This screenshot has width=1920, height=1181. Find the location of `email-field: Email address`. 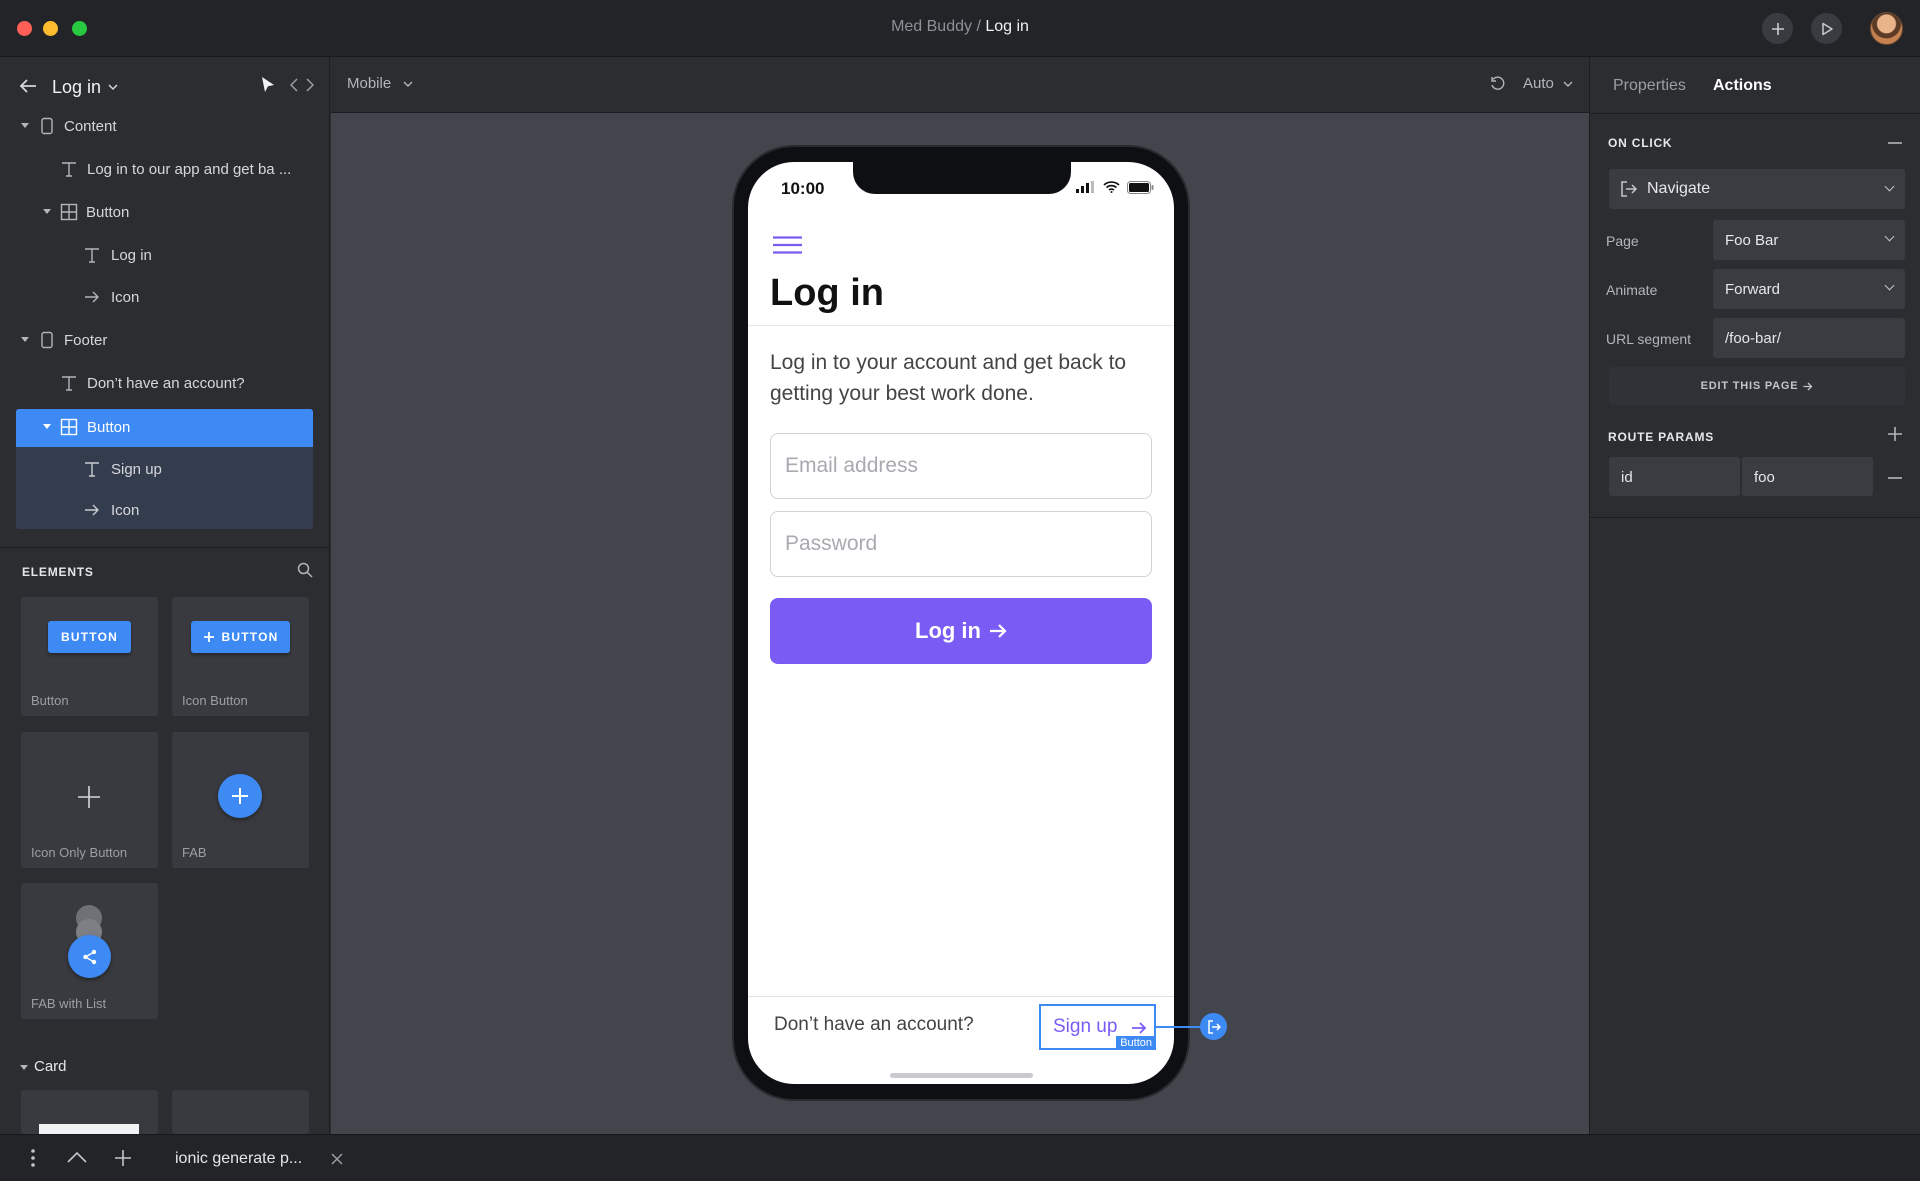

email-field: Email address is located at coordinates (961, 466).